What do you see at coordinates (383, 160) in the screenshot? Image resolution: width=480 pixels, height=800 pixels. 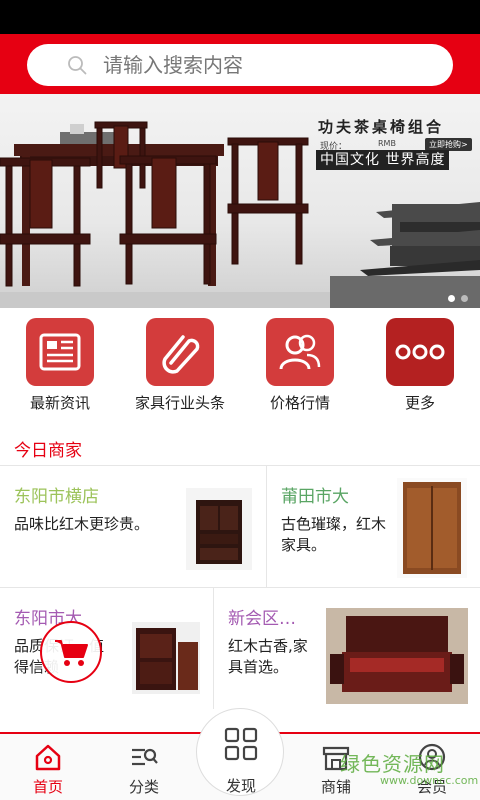 I see `banner-slogan: 中国文化 世界高度` at bounding box center [383, 160].